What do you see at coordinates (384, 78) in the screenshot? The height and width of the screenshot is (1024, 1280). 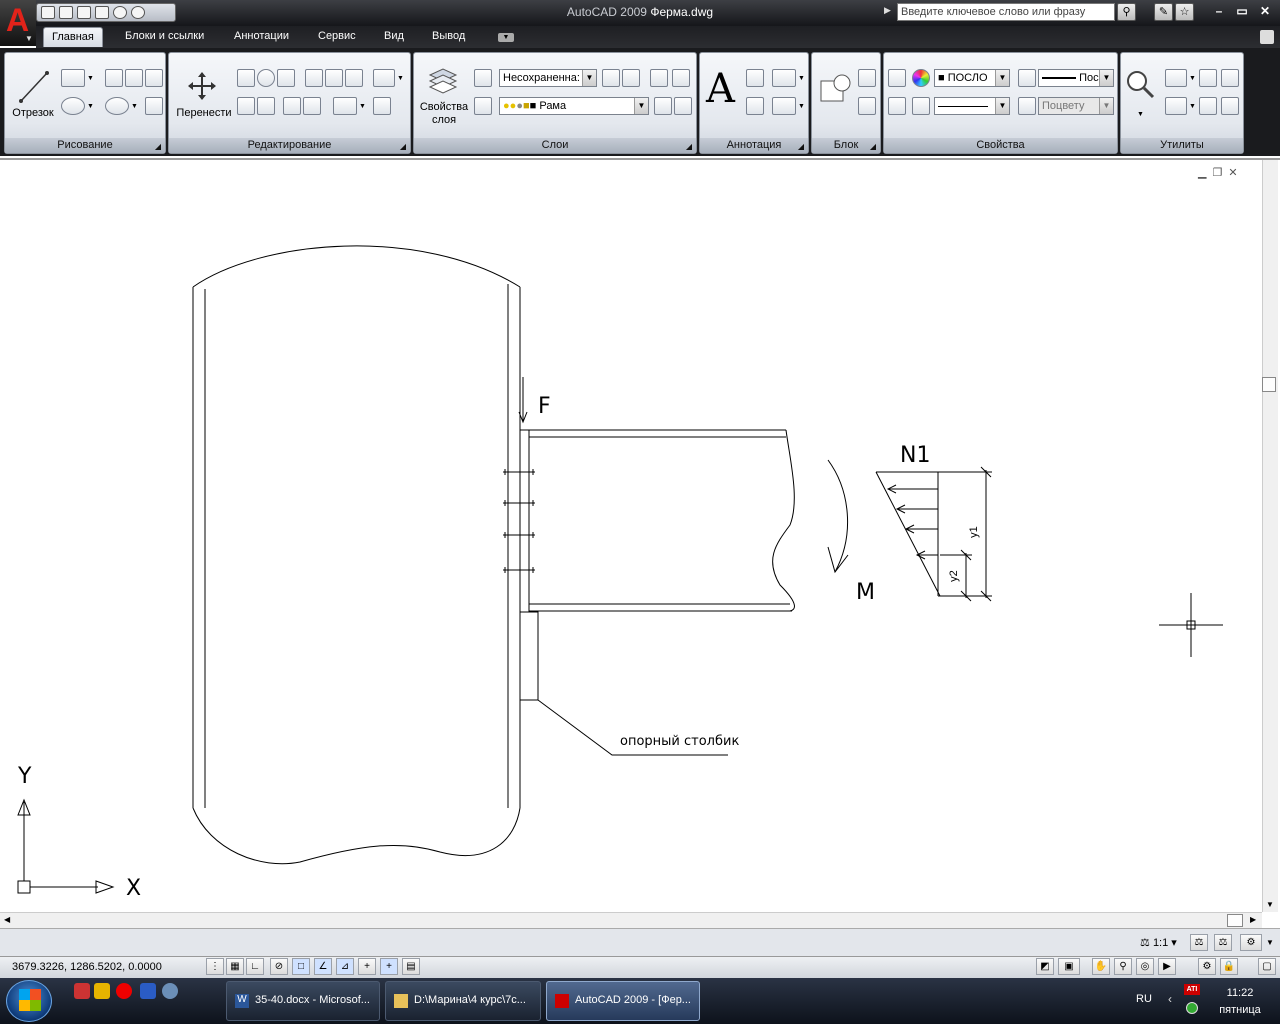 I see `array-icon` at bounding box center [384, 78].